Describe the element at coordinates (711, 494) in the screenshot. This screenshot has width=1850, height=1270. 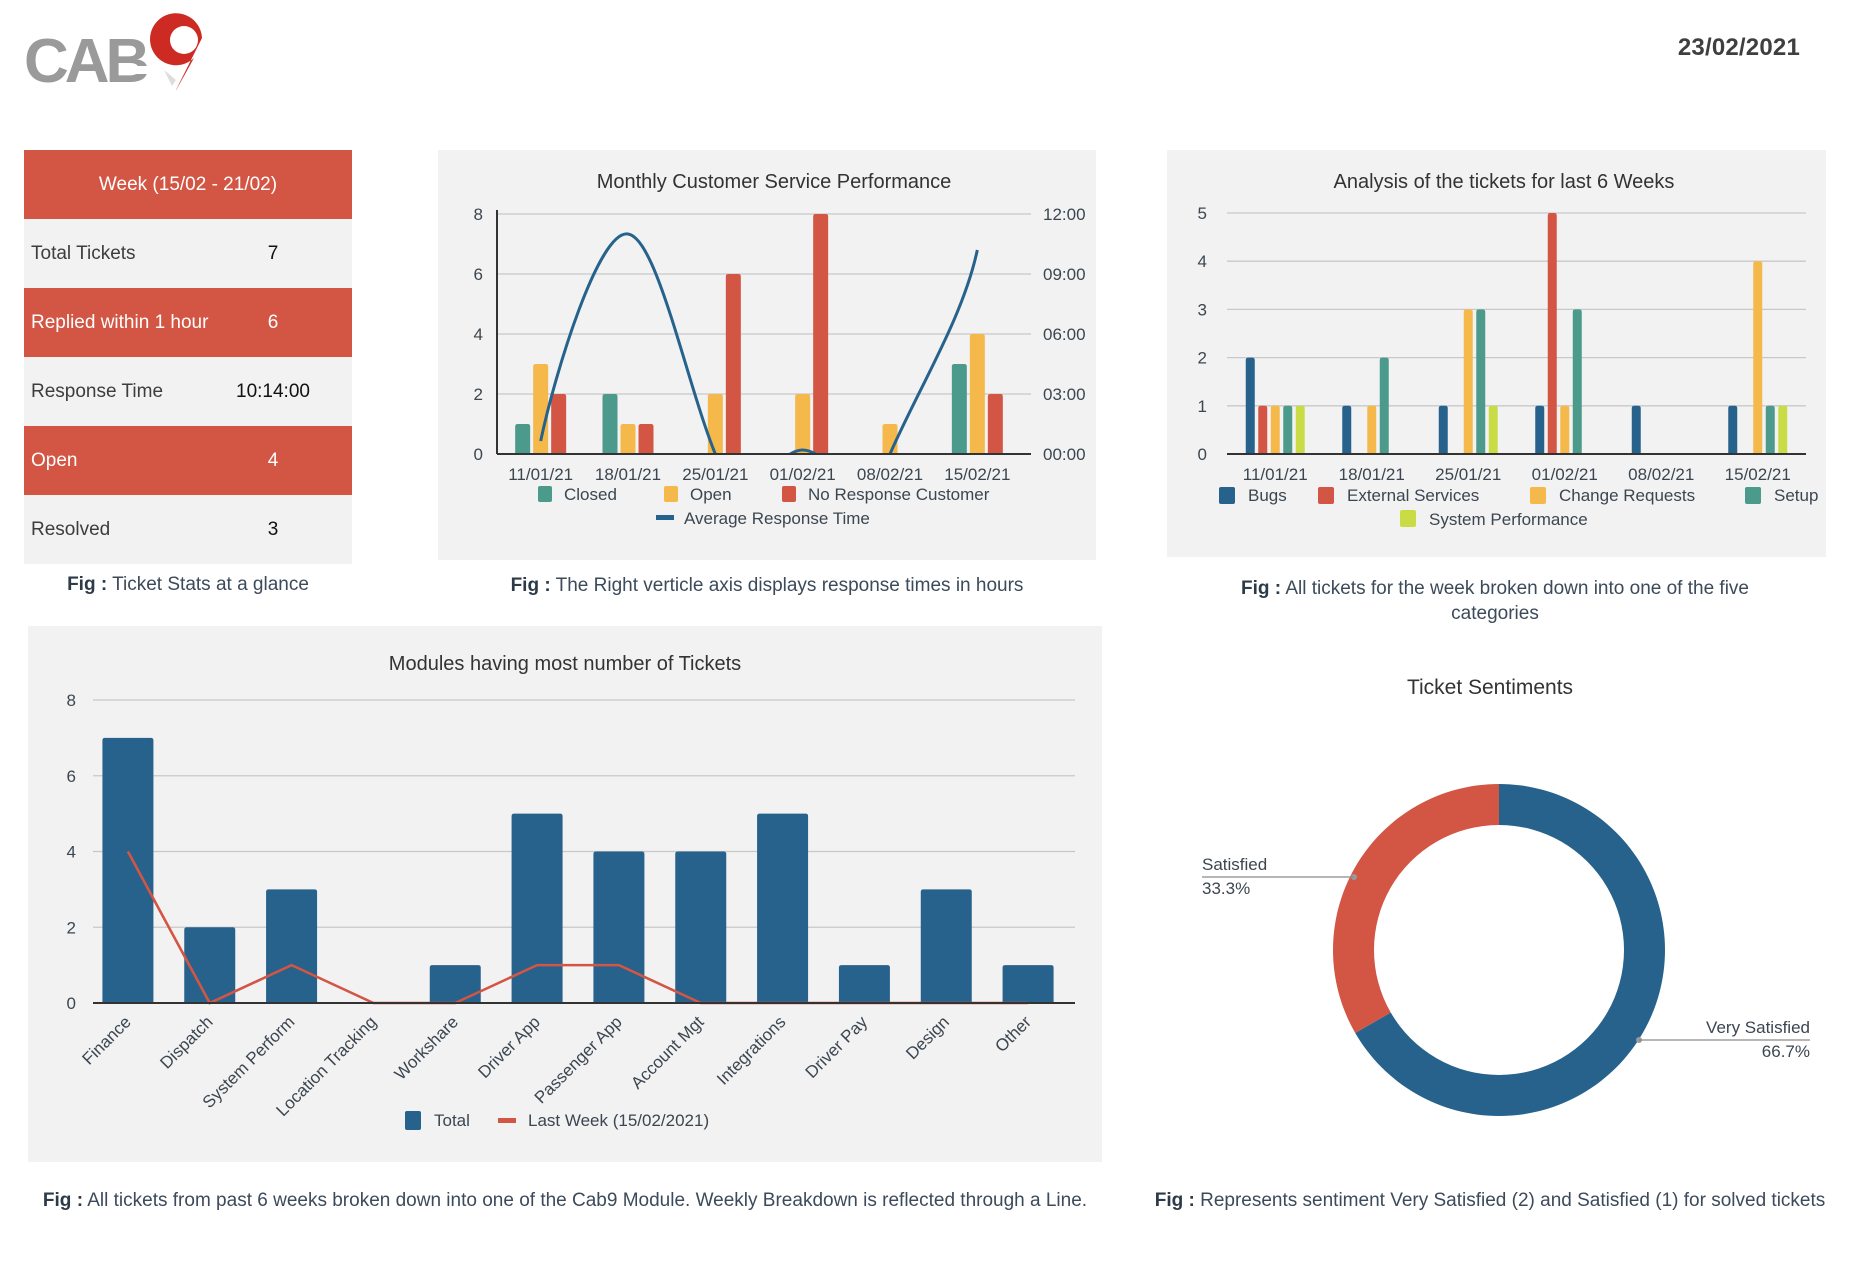
I see `legend-label: Open` at that location.